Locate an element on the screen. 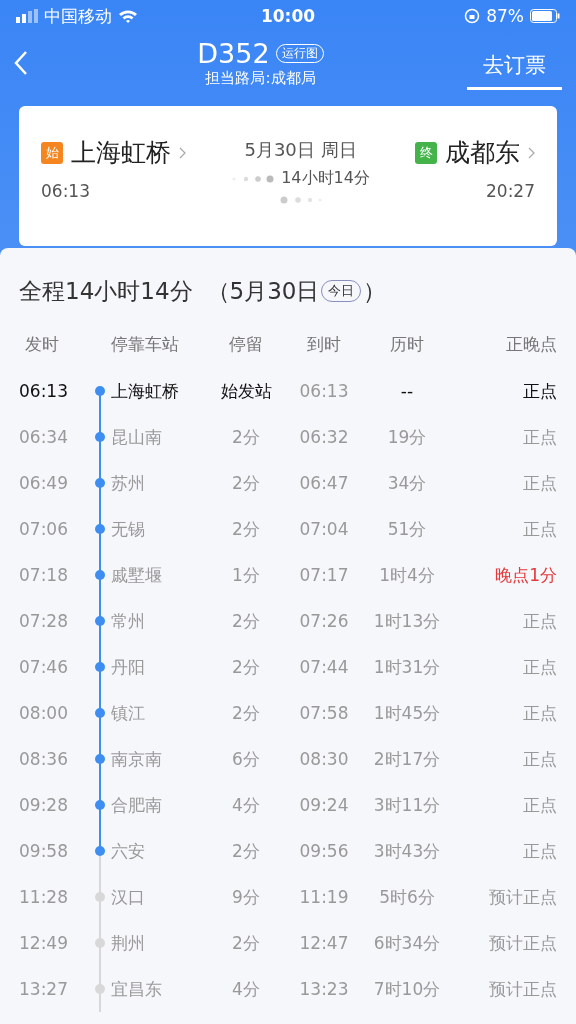  departure-cell-text: 07:46 is located at coordinates (44, 667).